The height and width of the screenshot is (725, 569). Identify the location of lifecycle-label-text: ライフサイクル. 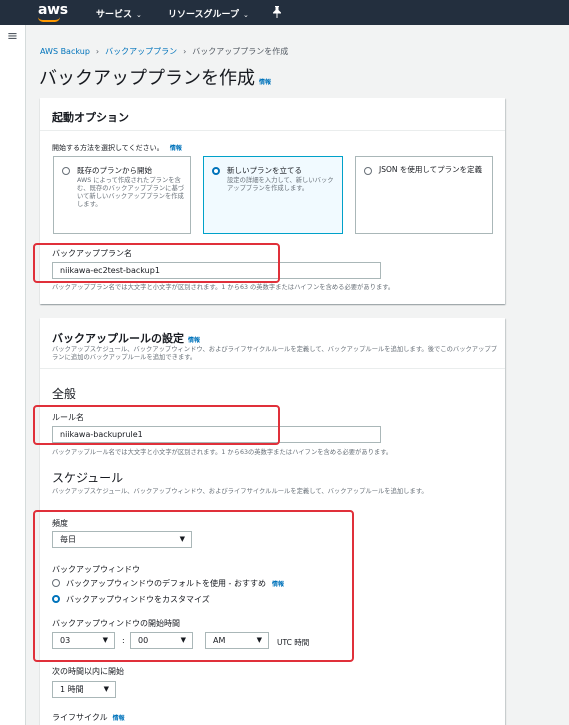
(80, 717).